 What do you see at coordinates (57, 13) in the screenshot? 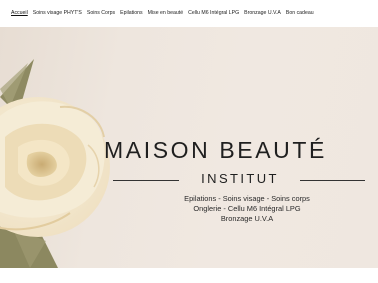
I see `nav-item-soins-visage: Soins visage PHYT'S` at bounding box center [57, 13].